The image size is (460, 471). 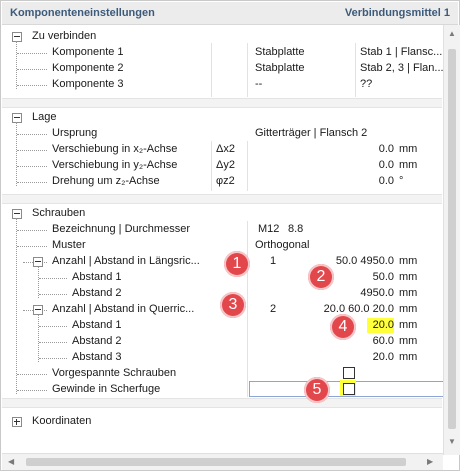 I want to click on row-bezeichnung: Bezeichnung | Durchmesser M12 8.8, so click(x=222, y=230).